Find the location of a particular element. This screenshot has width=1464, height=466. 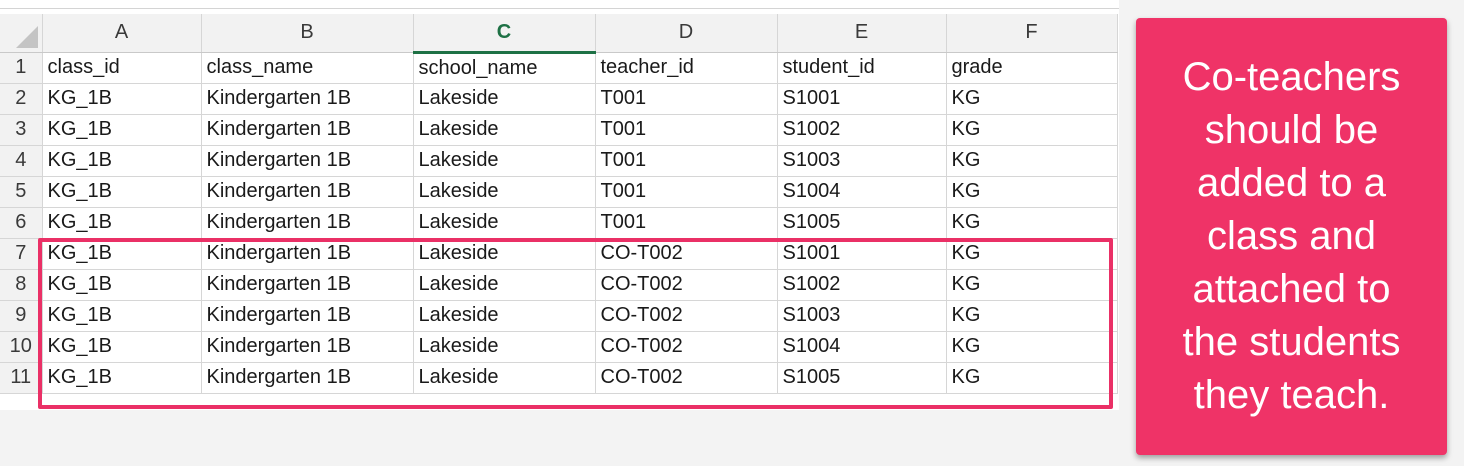

table-row: 5 KG_1B Kindergarten 1B Lakeside T001 S1004 KG is located at coordinates (559, 192).